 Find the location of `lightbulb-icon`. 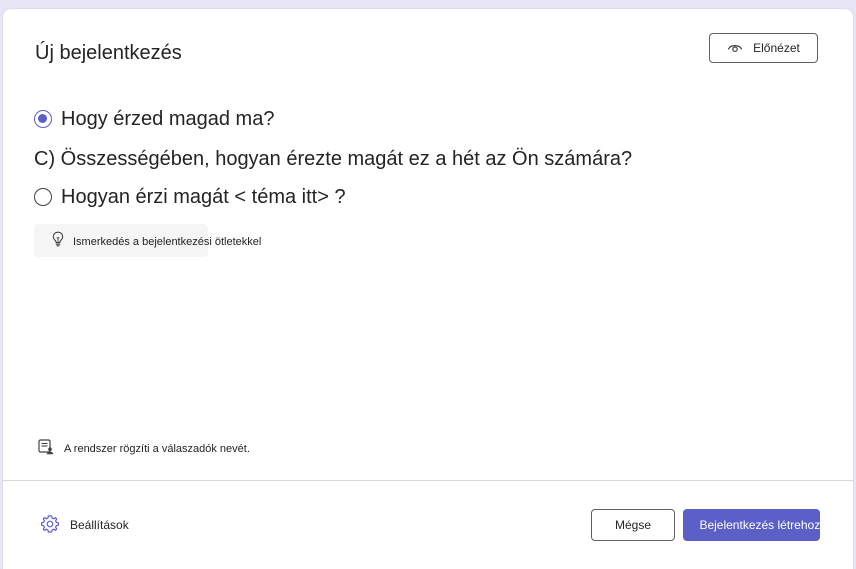

lightbulb-icon is located at coordinates (58, 240).